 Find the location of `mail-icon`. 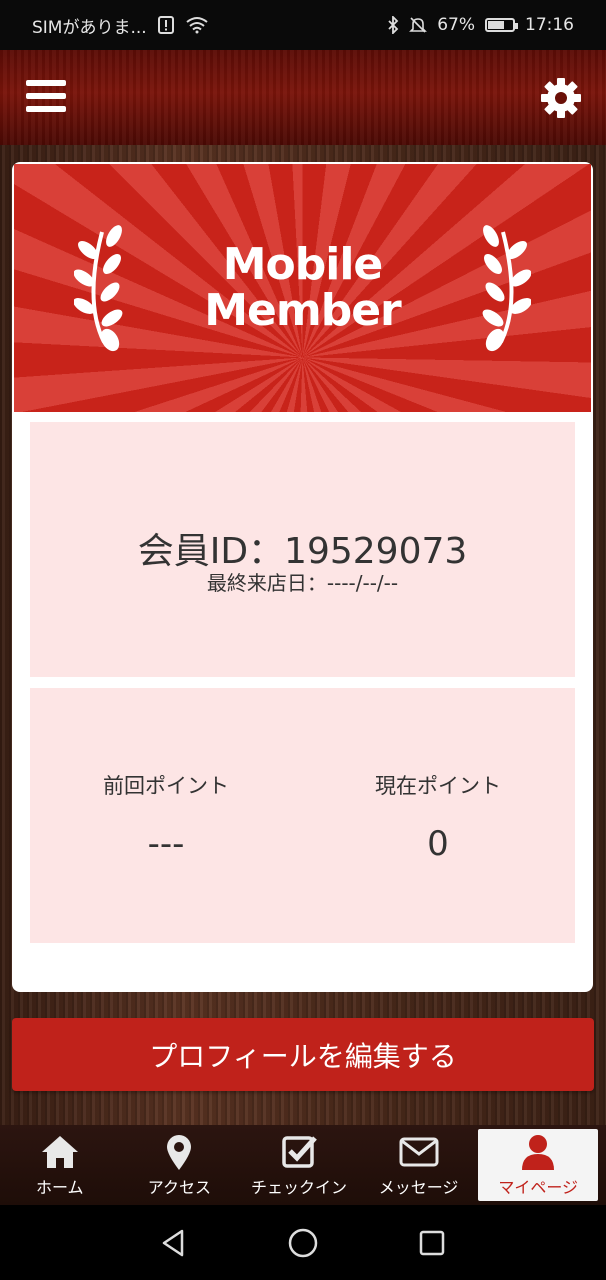

mail-icon is located at coordinates (419, 1152).